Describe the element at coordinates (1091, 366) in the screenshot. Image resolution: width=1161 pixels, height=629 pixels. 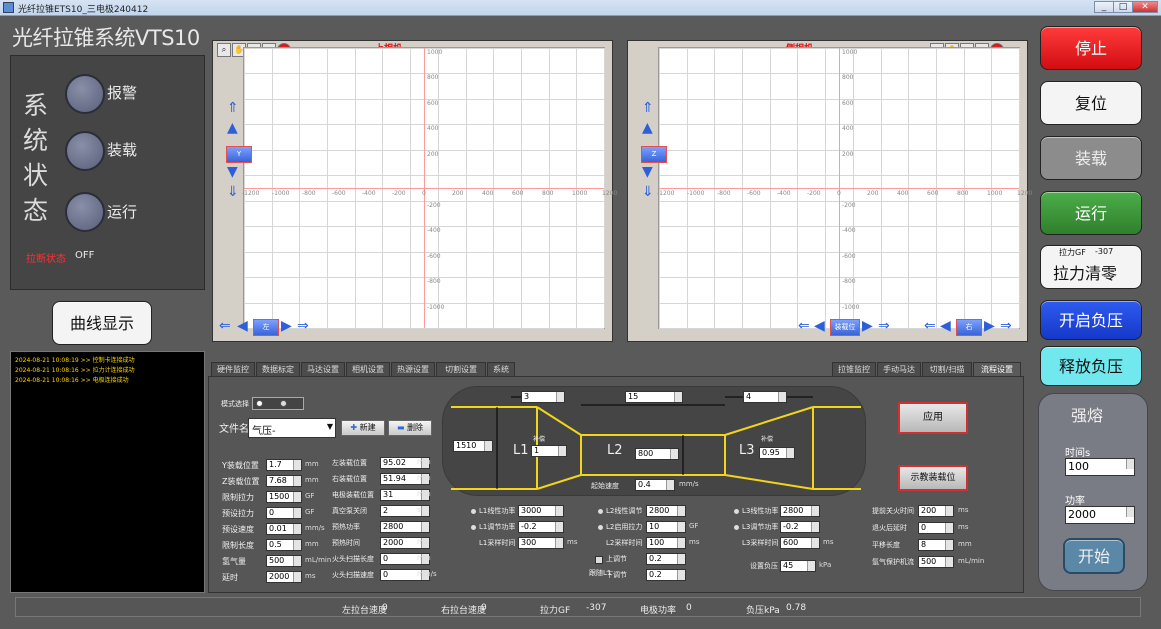
I see `release-negative-pressure-button: 释放负压` at that location.